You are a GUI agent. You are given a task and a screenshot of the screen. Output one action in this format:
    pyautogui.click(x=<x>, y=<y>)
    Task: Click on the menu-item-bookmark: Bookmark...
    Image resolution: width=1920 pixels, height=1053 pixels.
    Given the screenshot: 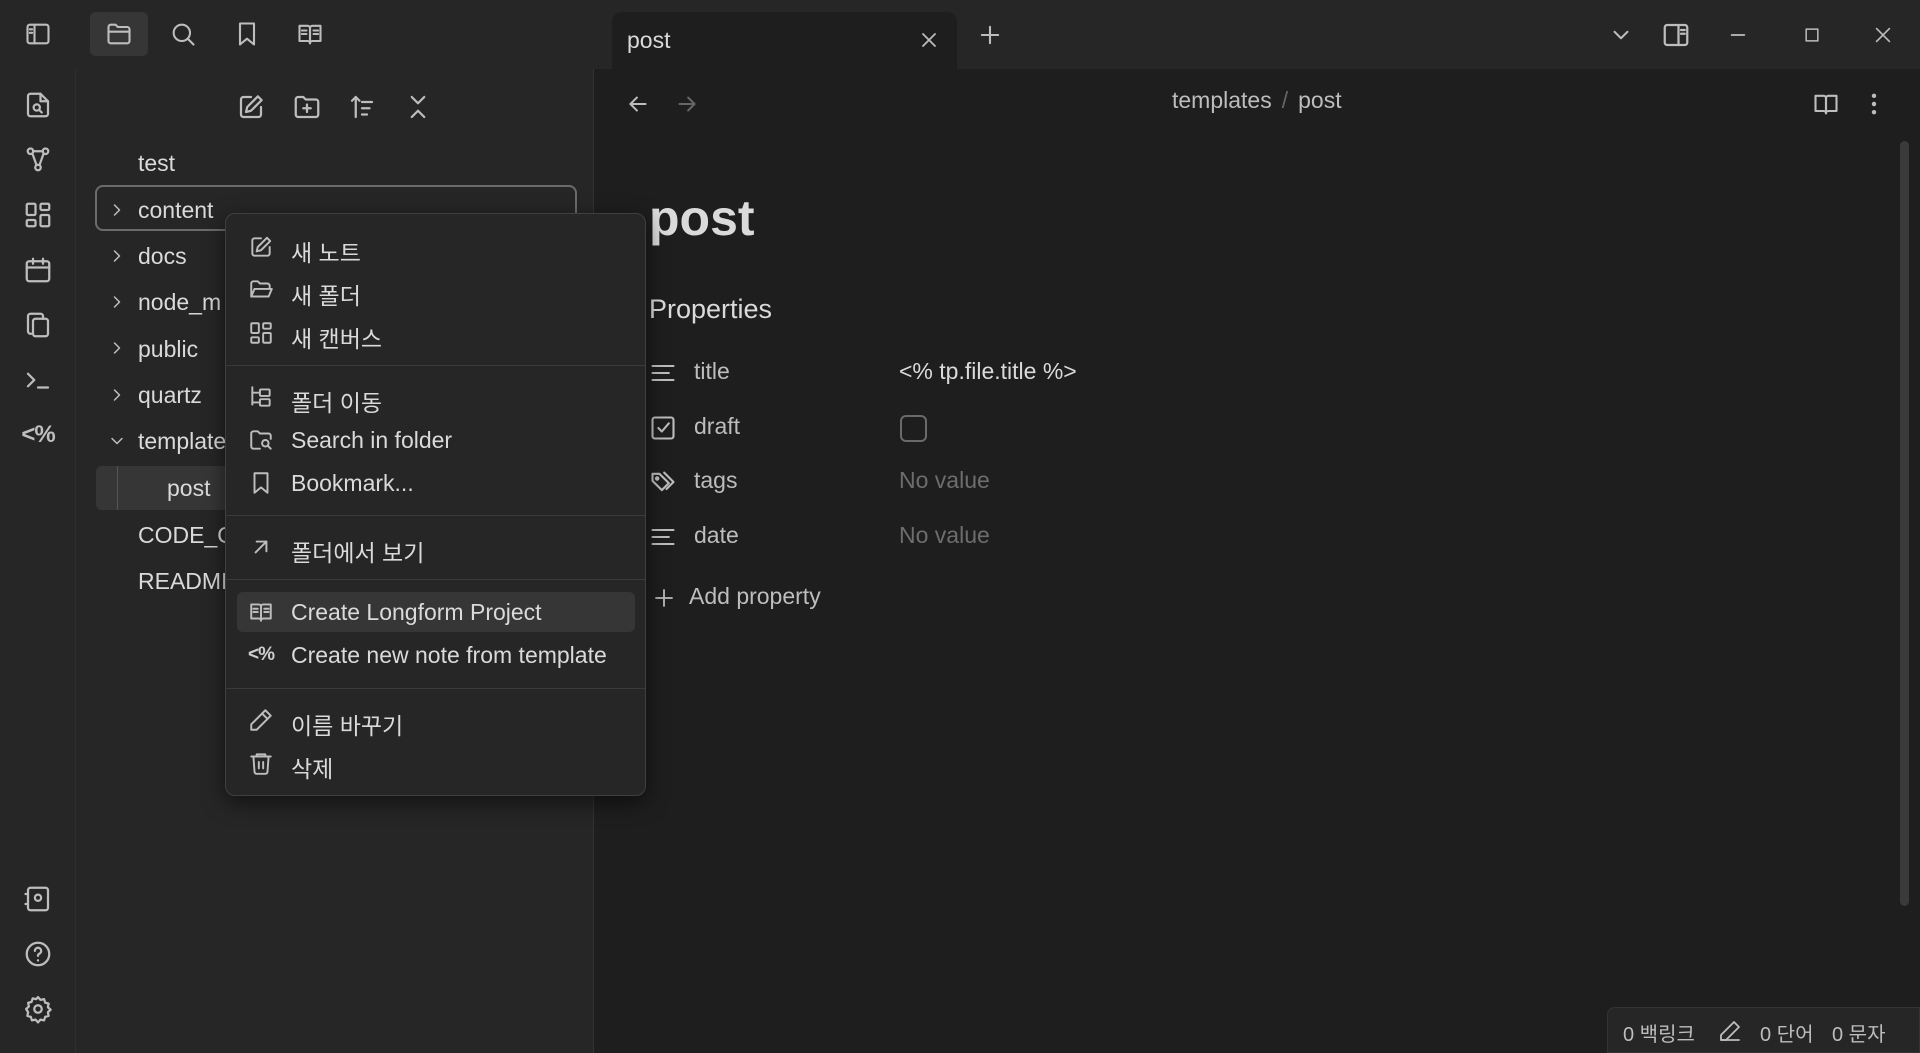 What is the action you would take?
    pyautogui.click(x=436, y=483)
    